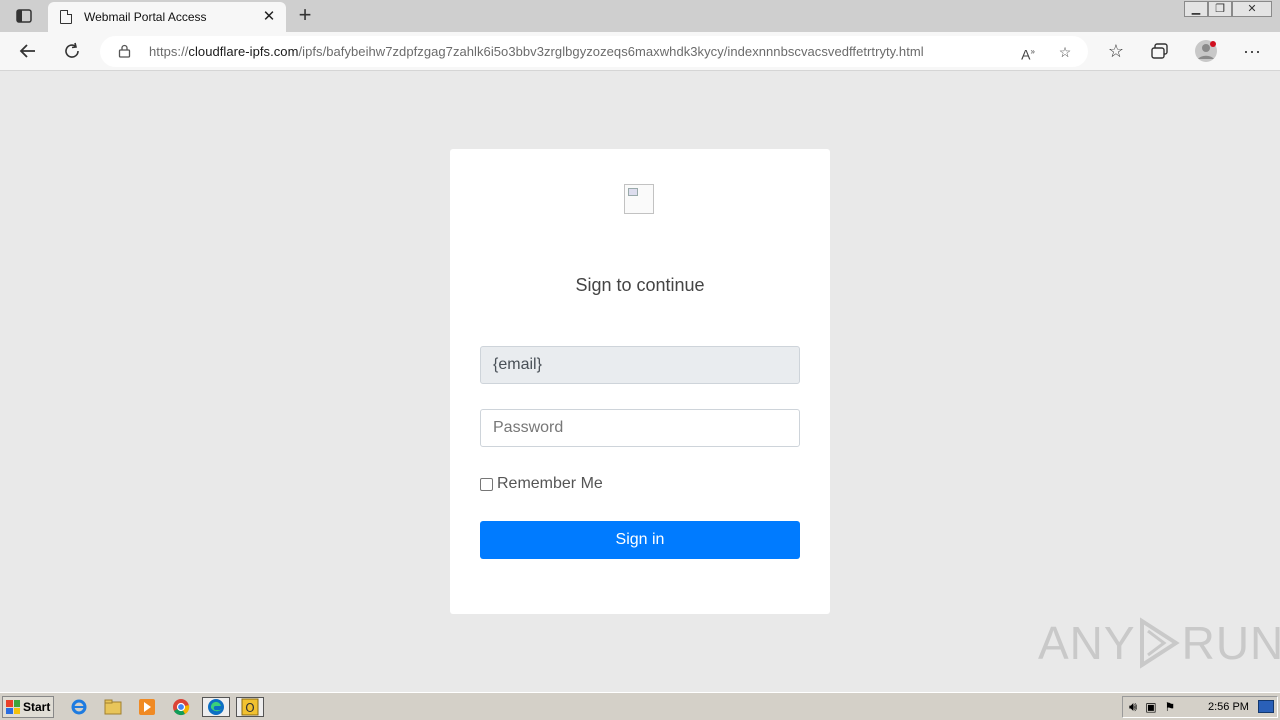 The image size is (1280, 720). What do you see at coordinates (145, 17) in the screenshot?
I see `tab-title: Webmail Portal Access` at bounding box center [145, 17].